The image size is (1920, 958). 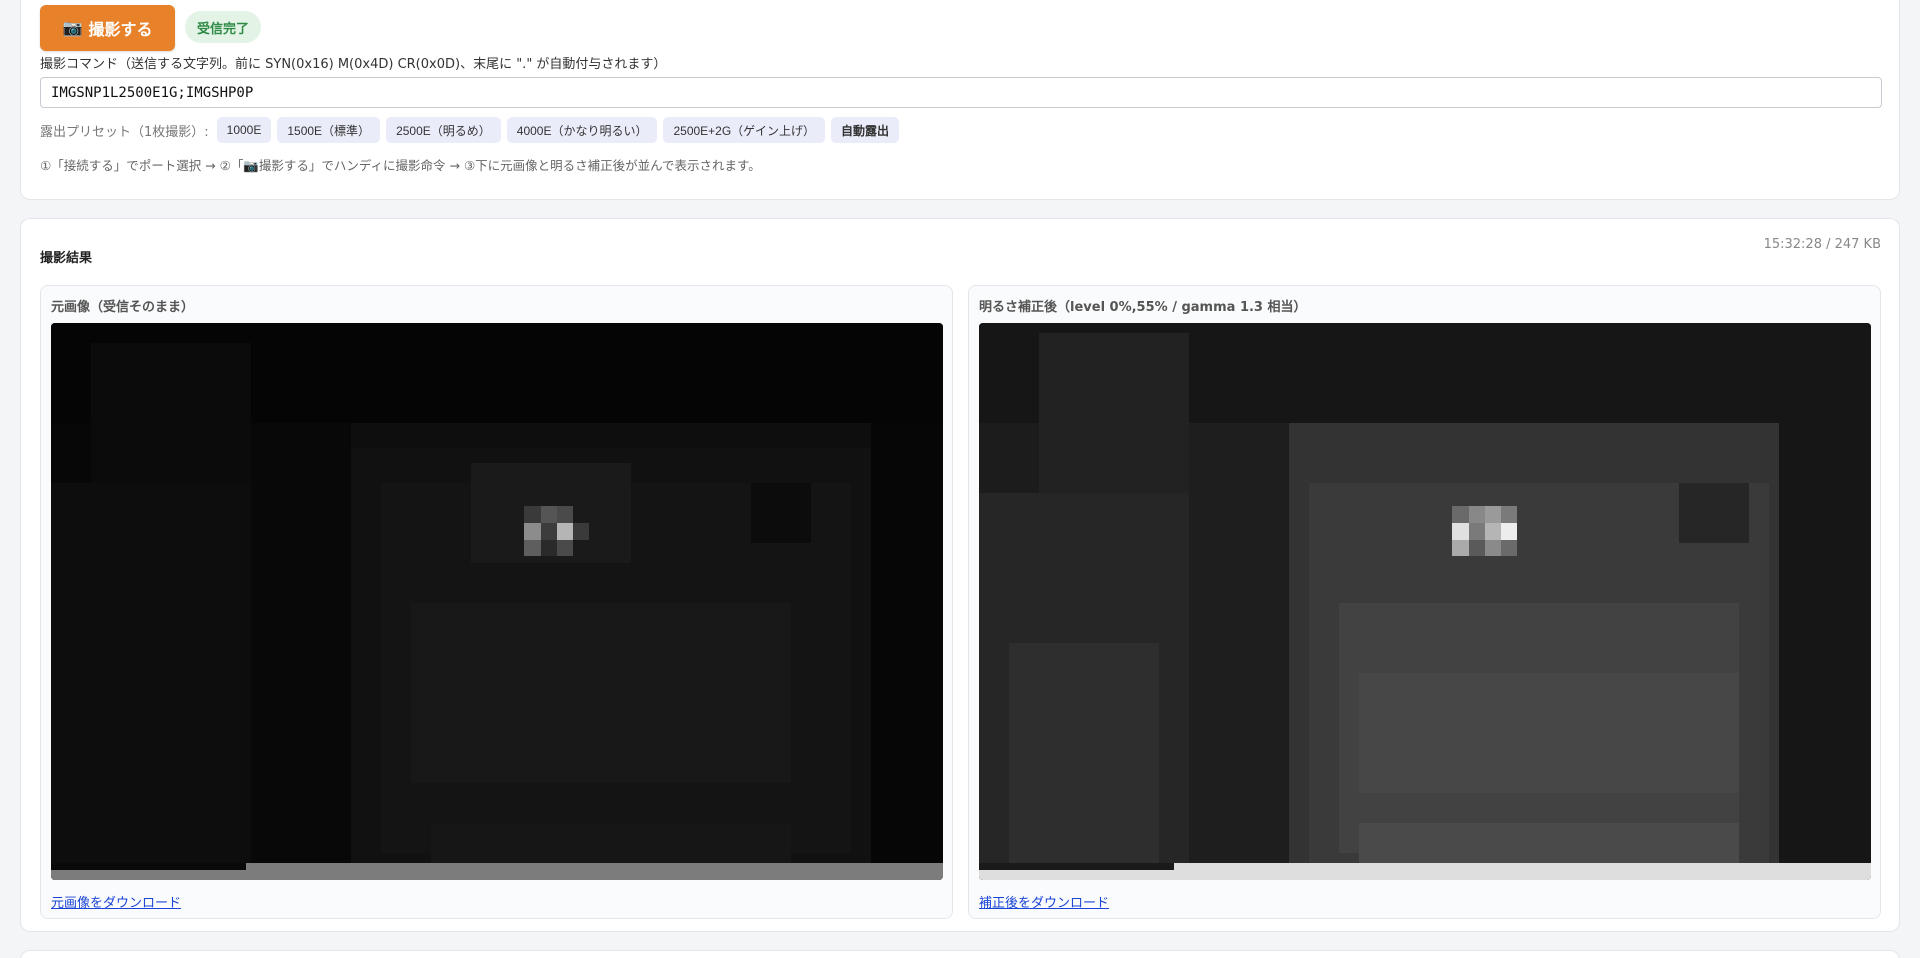 What do you see at coordinates (1143, 307) in the screenshot?
I see `corrected-image-title: 明るさ補正後（level 0%,55% / gamma 1.3 相当）` at bounding box center [1143, 307].